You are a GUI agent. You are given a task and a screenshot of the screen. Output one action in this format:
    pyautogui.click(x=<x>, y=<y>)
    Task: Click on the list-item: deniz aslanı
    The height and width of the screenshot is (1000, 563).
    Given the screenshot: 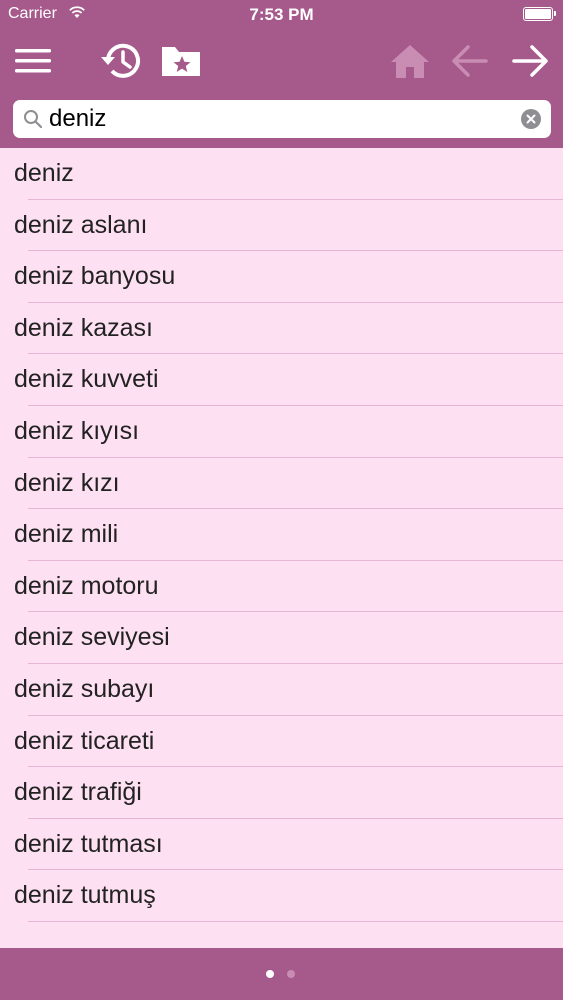 What is the action you would take?
    pyautogui.click(x=281, y=226)
    